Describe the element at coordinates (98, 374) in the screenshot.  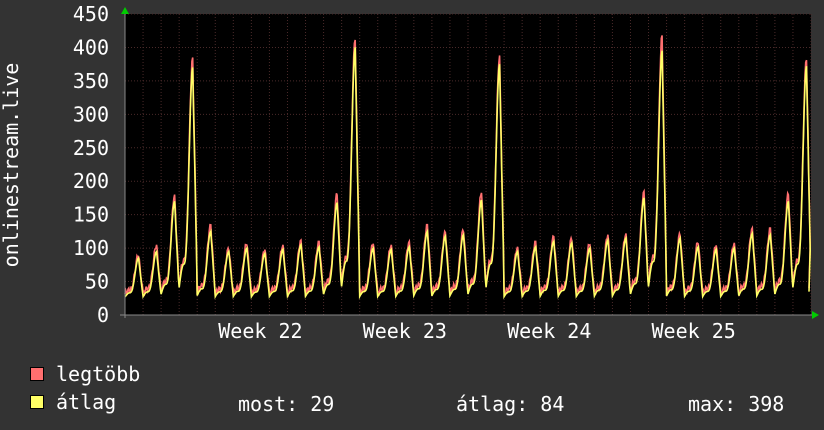
I see `legend-label-max: legtöbb` at that location.